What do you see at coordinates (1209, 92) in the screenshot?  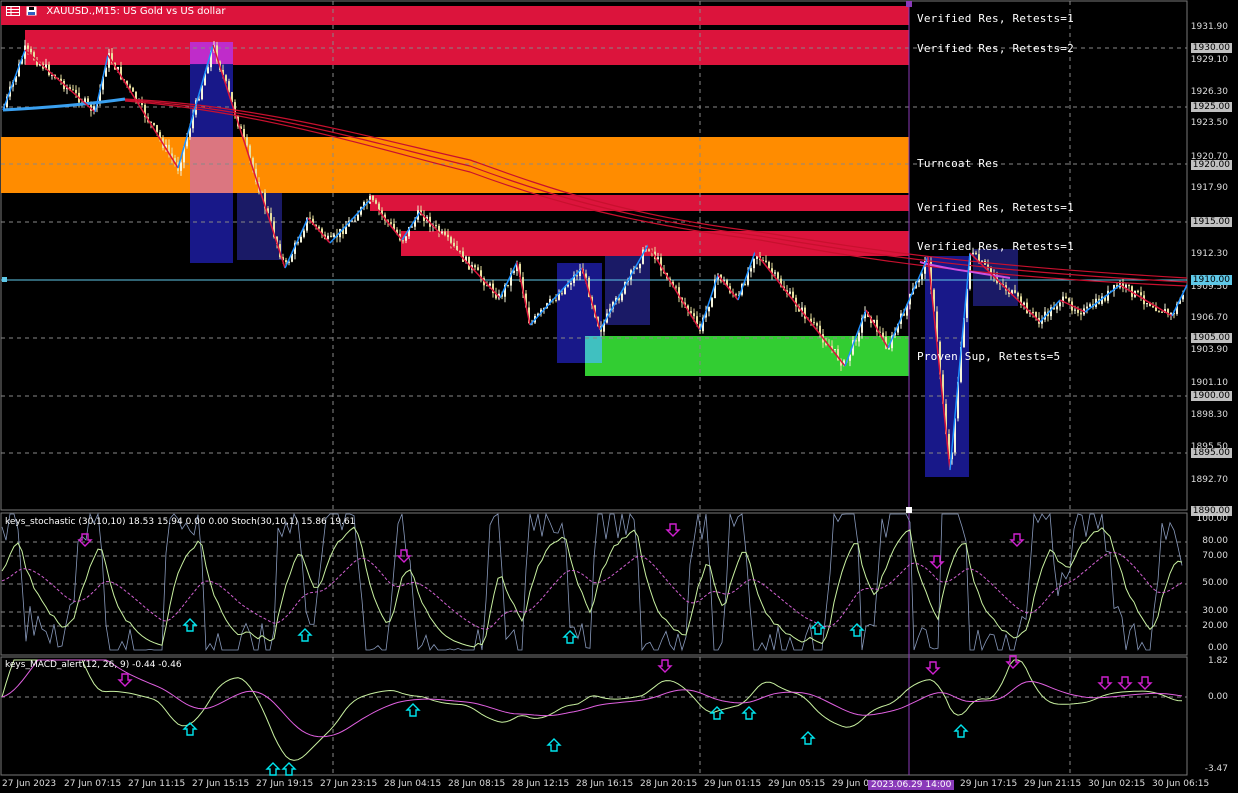 I see `price-tick: 1926.30` at bounding box center [1209, 92].